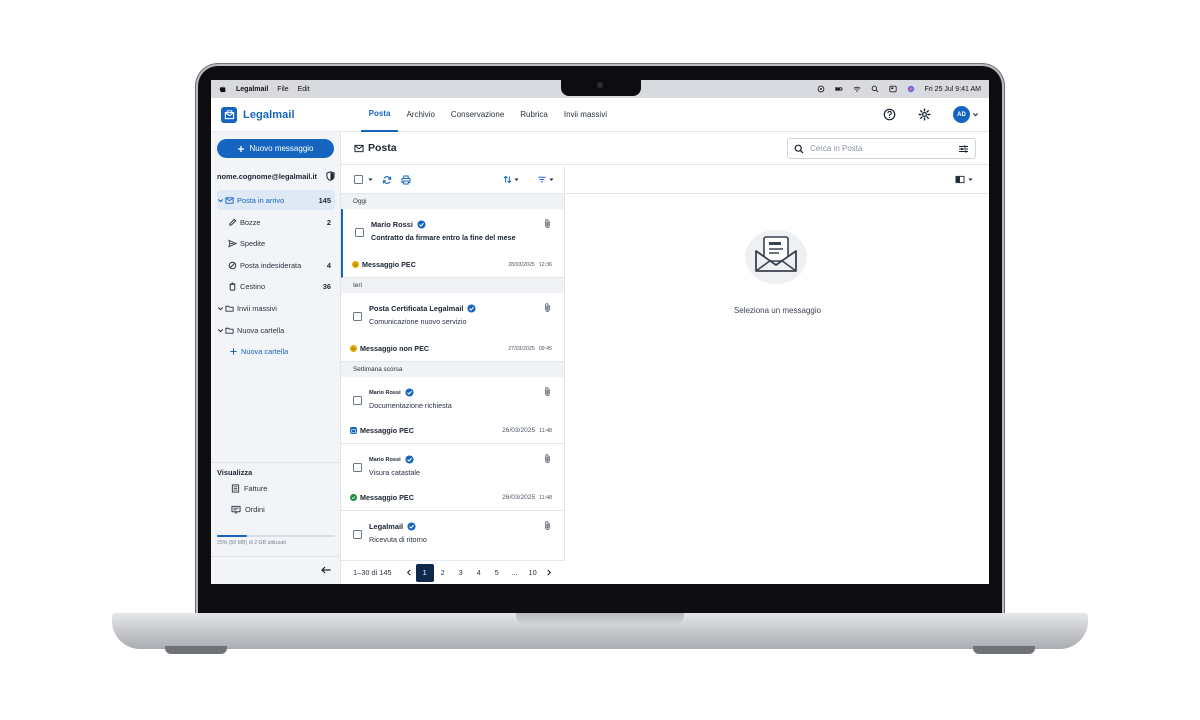 This screenshot has width=1200, height=720. I want to click on page-button-4: 4, so click(479, 573).